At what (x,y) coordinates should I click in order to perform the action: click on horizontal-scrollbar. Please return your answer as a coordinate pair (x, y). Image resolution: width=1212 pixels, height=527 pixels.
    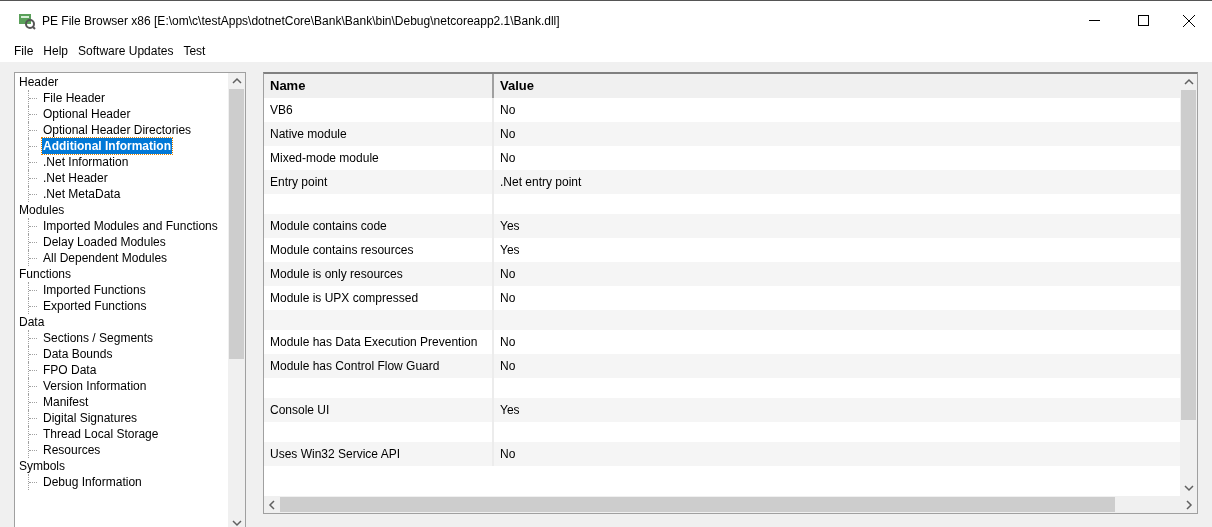
    Looking at the image, I should click on (730, 504).